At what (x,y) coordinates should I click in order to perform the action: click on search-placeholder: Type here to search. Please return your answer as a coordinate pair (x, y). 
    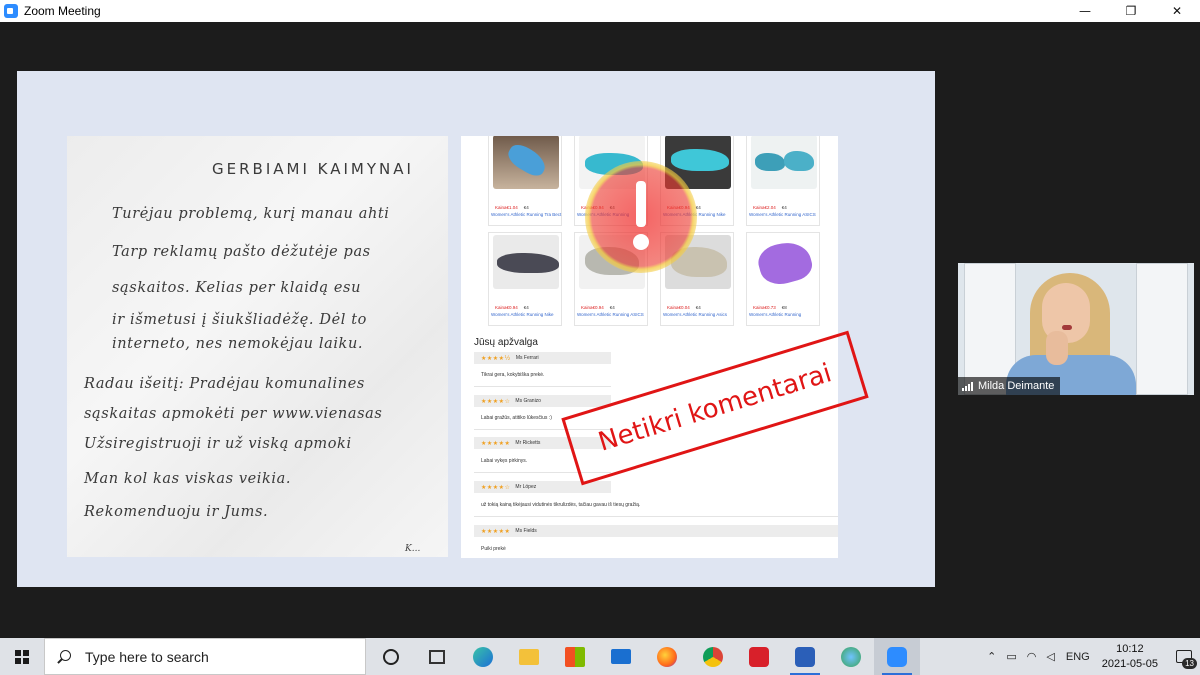
    Looking at the image, I should click on (147, 656).